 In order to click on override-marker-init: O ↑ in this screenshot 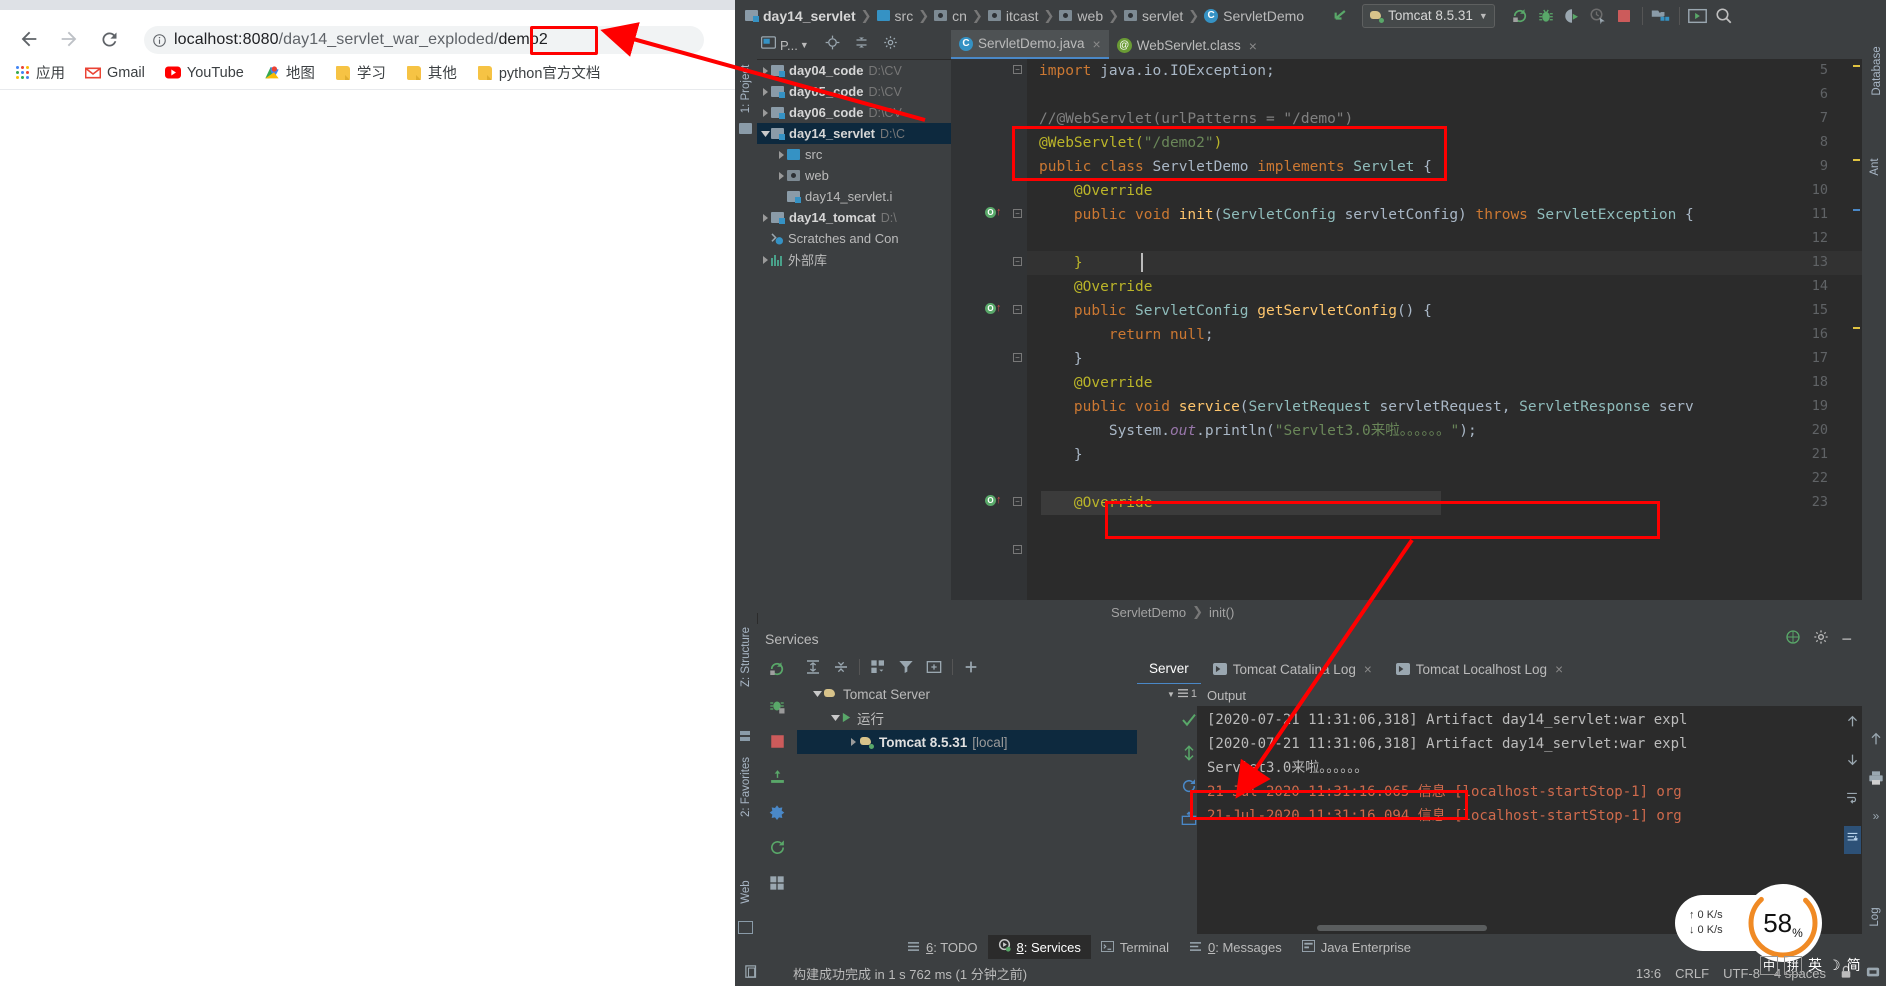, I will do `click(993, 212)`.